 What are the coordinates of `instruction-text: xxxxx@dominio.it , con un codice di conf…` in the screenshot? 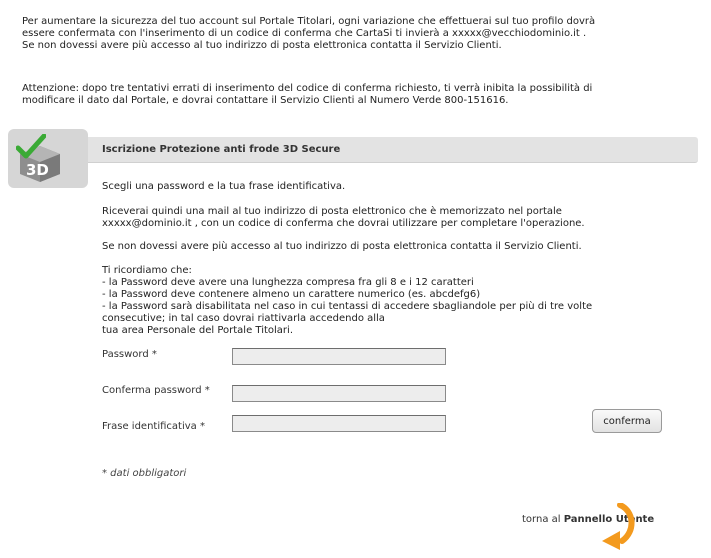 It's located at (343, 223).